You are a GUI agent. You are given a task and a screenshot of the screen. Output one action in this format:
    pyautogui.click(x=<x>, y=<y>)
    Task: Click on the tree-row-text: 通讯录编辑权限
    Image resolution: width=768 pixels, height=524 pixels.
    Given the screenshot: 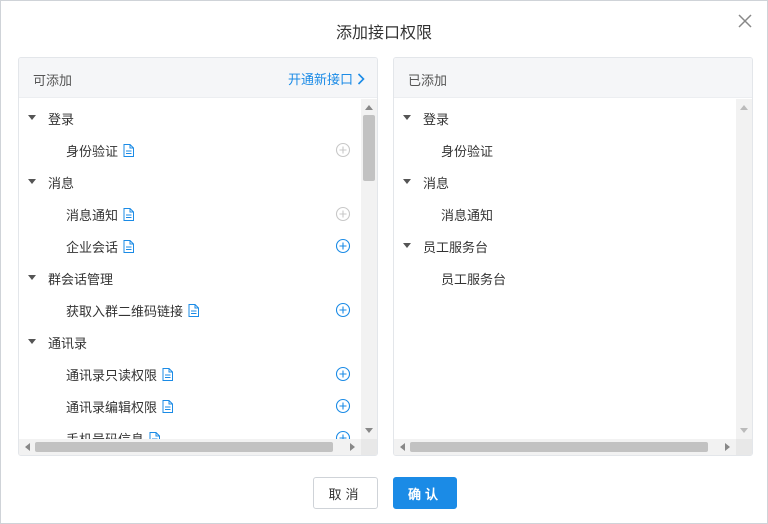 What is the action you would take?
    pyautogui.click(x=112, y=407)
    